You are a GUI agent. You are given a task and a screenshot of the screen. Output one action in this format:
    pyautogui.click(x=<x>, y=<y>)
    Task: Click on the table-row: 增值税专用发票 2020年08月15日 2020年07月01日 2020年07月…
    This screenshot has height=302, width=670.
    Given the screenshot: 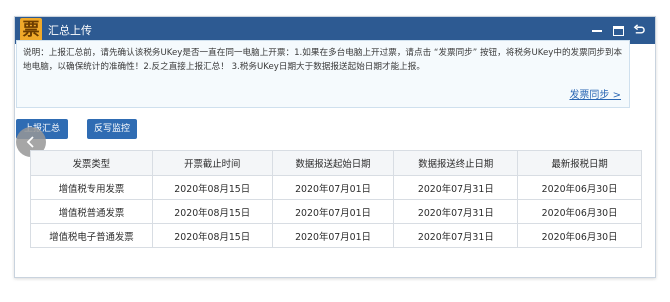 What is the action you would take?
    pyautogui.click(x=336, y=187)
    